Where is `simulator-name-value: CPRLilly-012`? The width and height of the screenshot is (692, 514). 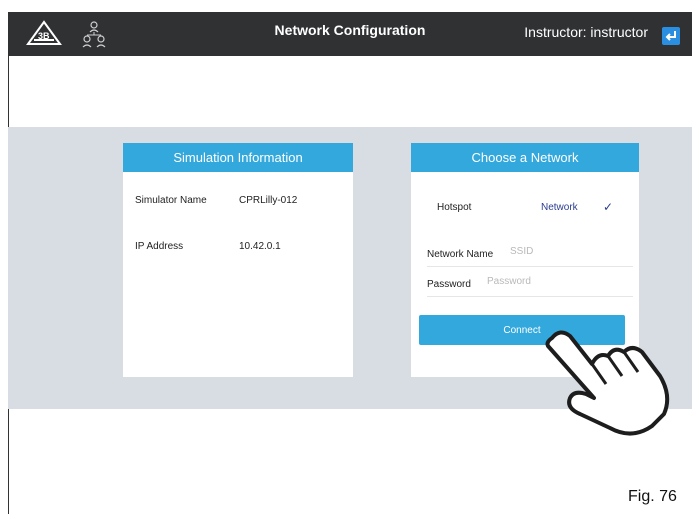
simulator-name-value: CPRLilly-012 is located at coordinates (268, 200).